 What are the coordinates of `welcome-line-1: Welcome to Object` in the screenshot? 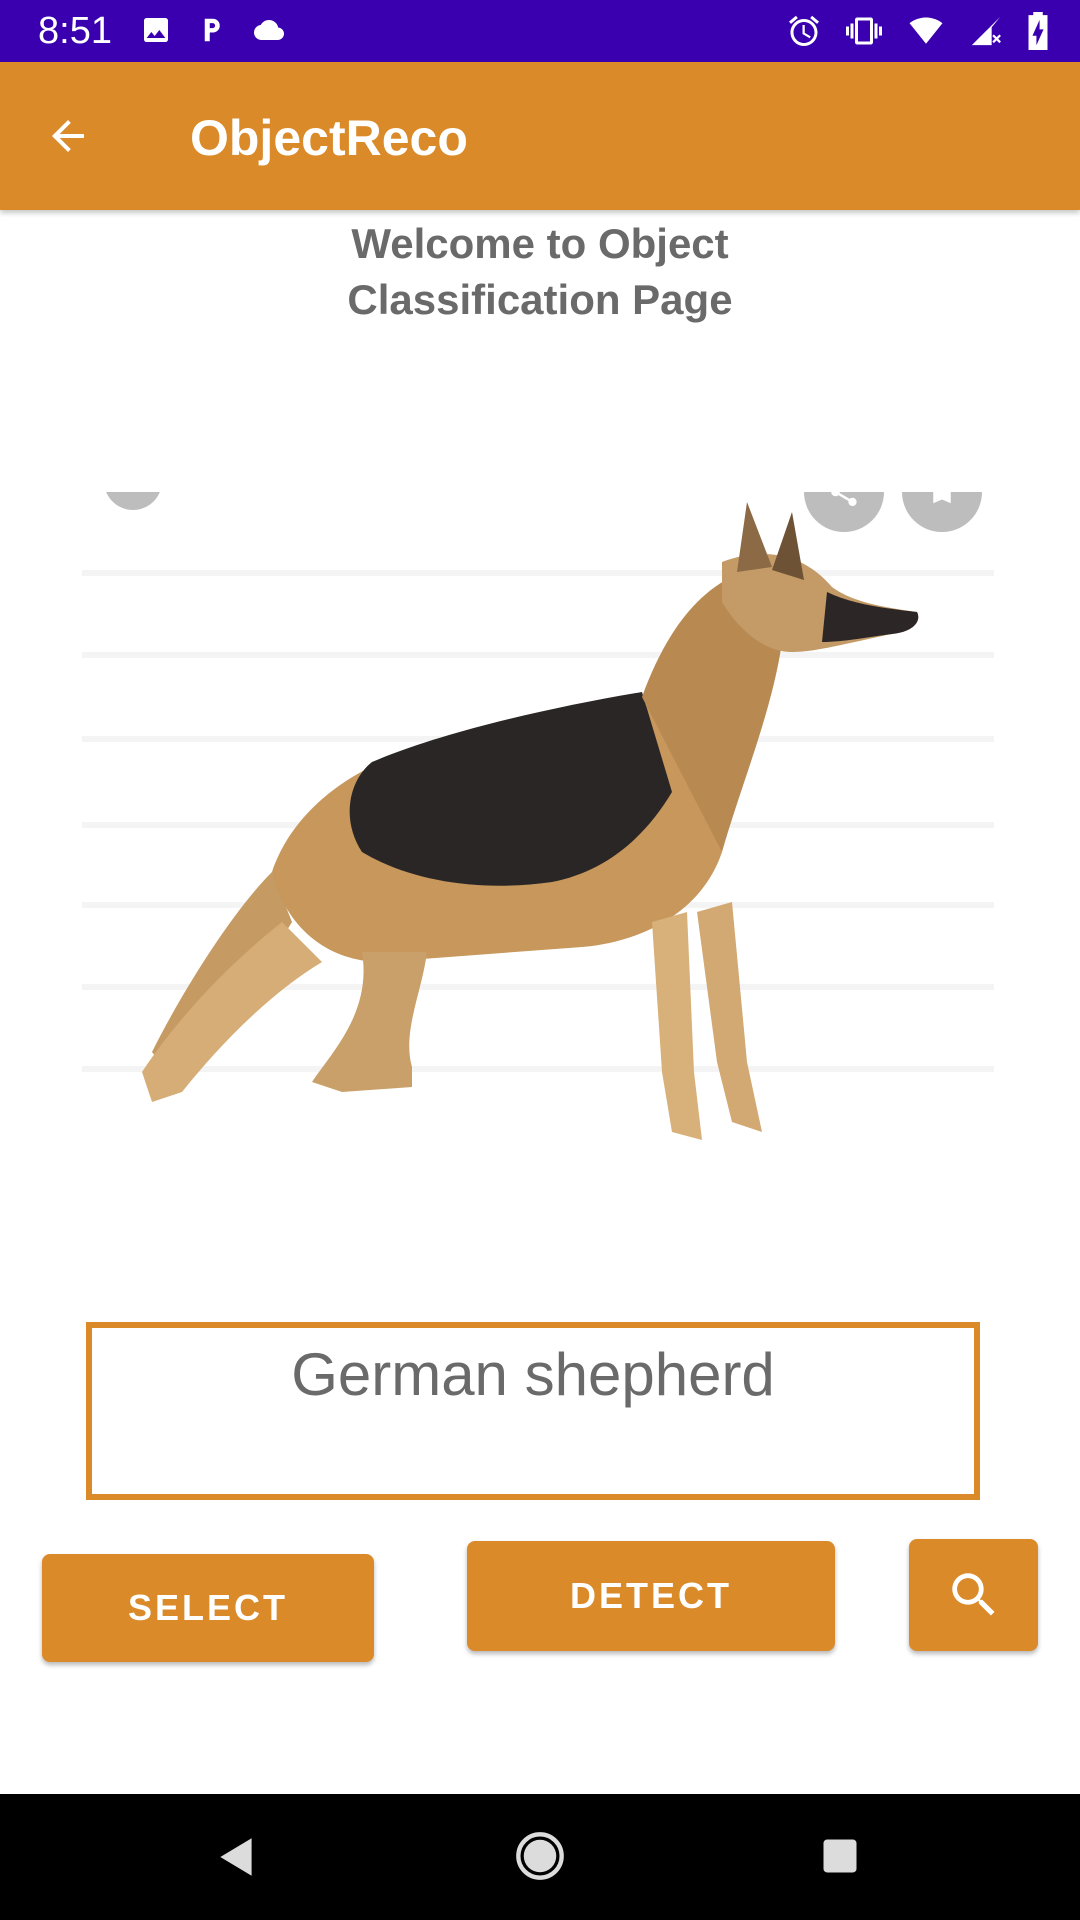 It's located at (540, 243).